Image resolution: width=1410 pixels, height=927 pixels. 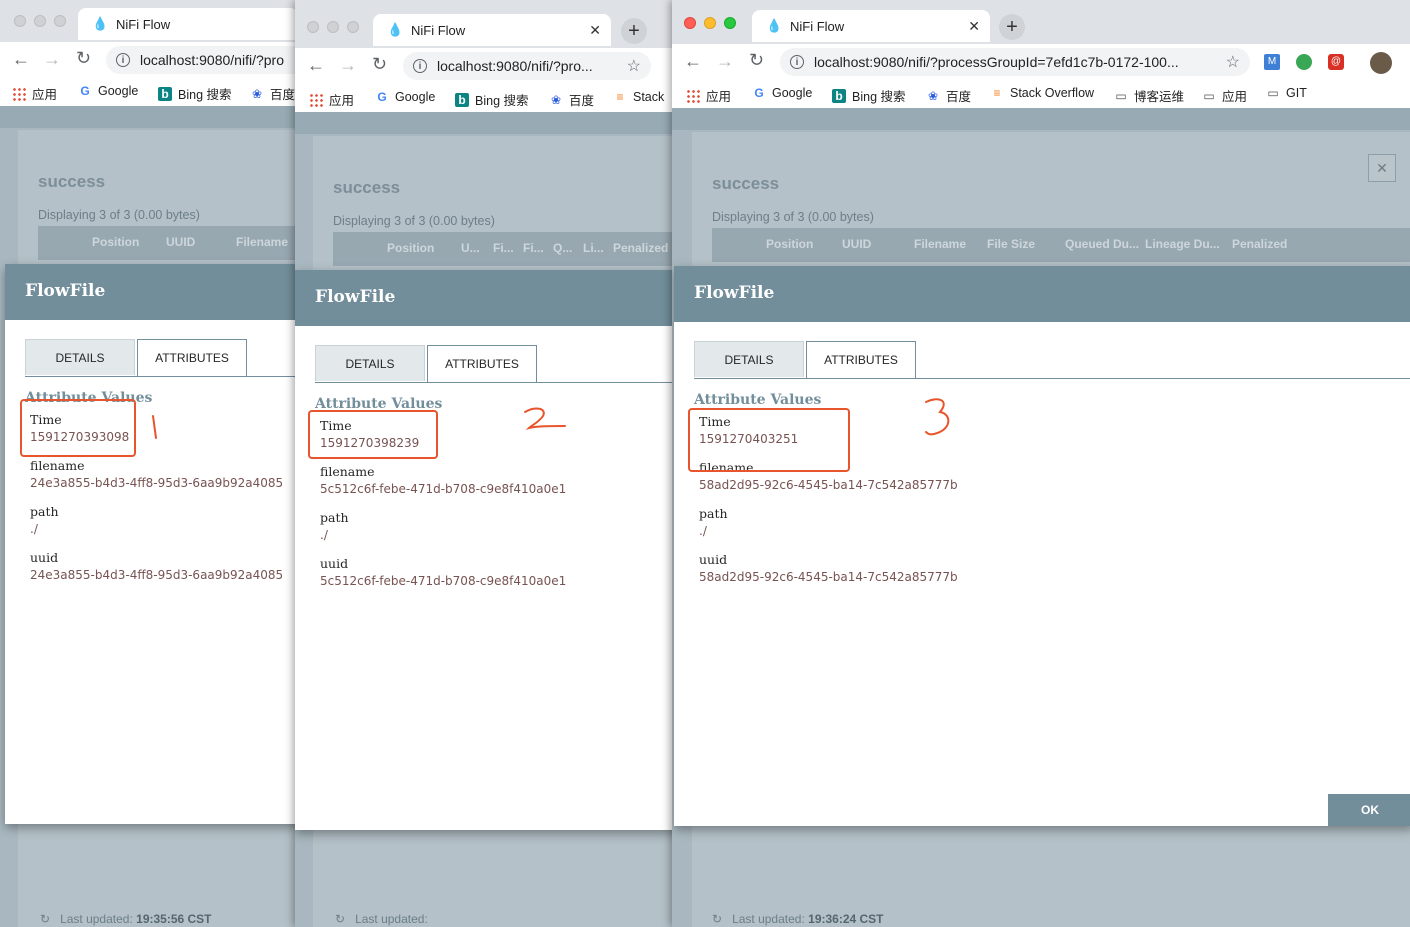 I want to click on status-footer: ↻ Last updated:, so click(x=381, y=919).